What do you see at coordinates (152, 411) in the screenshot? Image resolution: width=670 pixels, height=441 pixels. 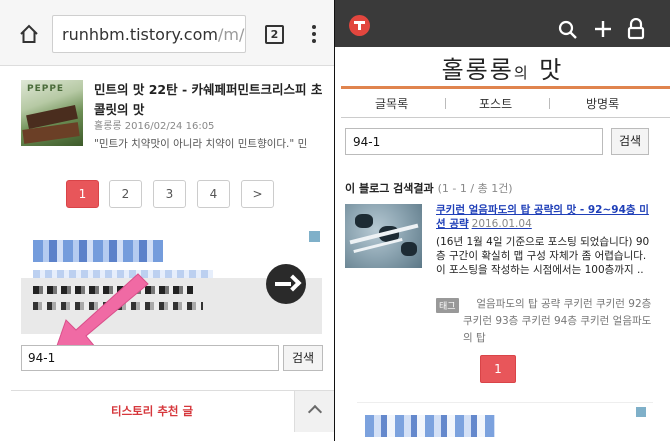 I see `recommend-link: 티스토리 추천 글` at bounding box center [152, 411].